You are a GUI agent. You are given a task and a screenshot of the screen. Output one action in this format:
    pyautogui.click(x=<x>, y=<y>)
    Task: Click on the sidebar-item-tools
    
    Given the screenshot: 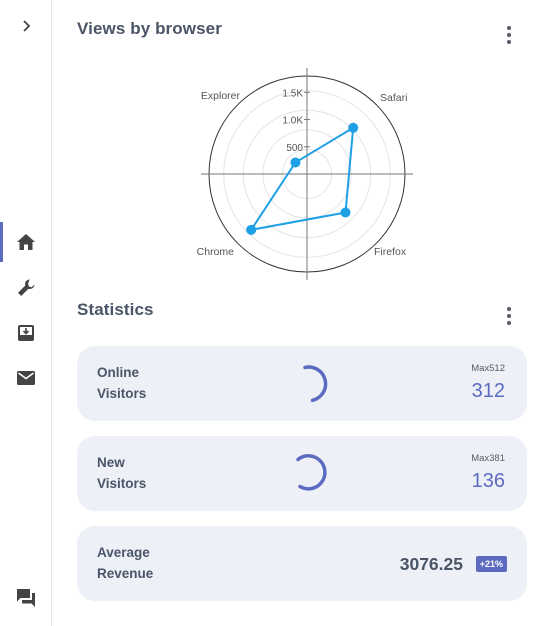 What is the action you would take?
    pyautogui.click(x=26, y=288)
    